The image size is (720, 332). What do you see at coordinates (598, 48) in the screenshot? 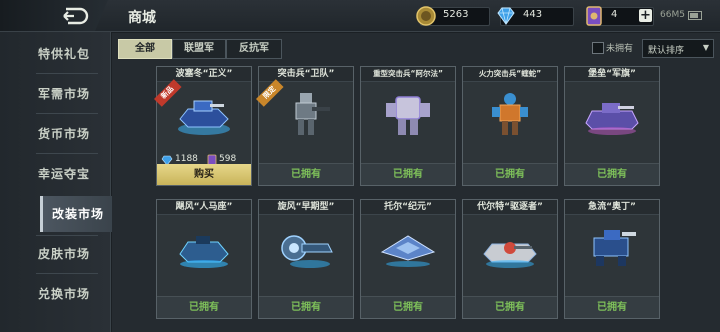
I see `not-owned-checkbox` at bounding box center [598, 48].